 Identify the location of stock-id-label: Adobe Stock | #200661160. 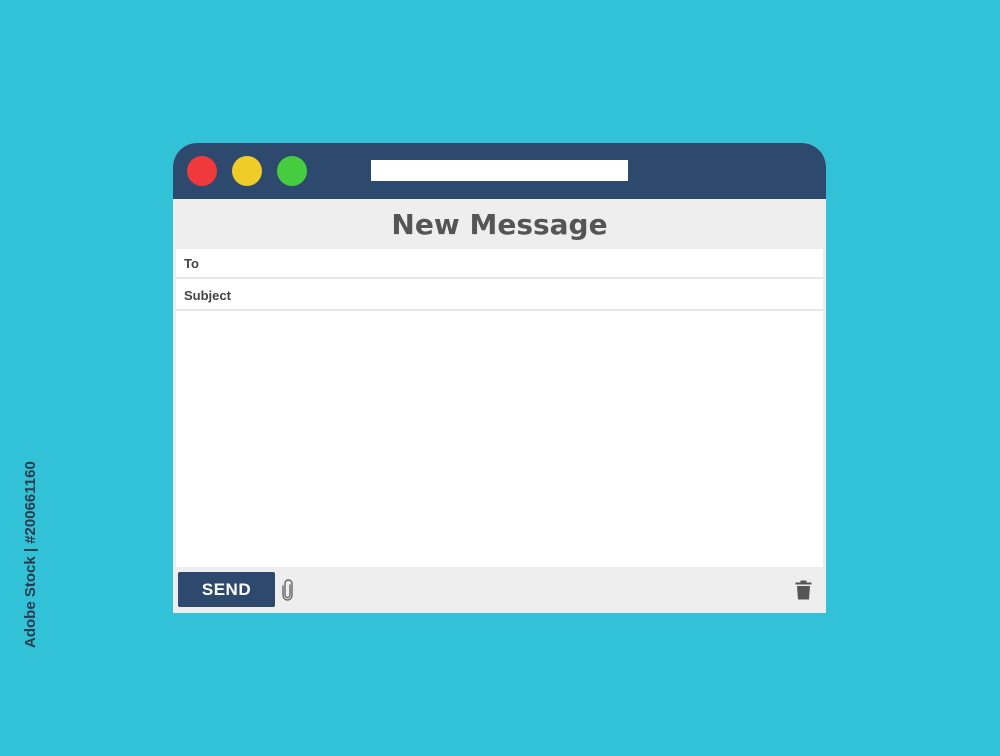
(30, 554).